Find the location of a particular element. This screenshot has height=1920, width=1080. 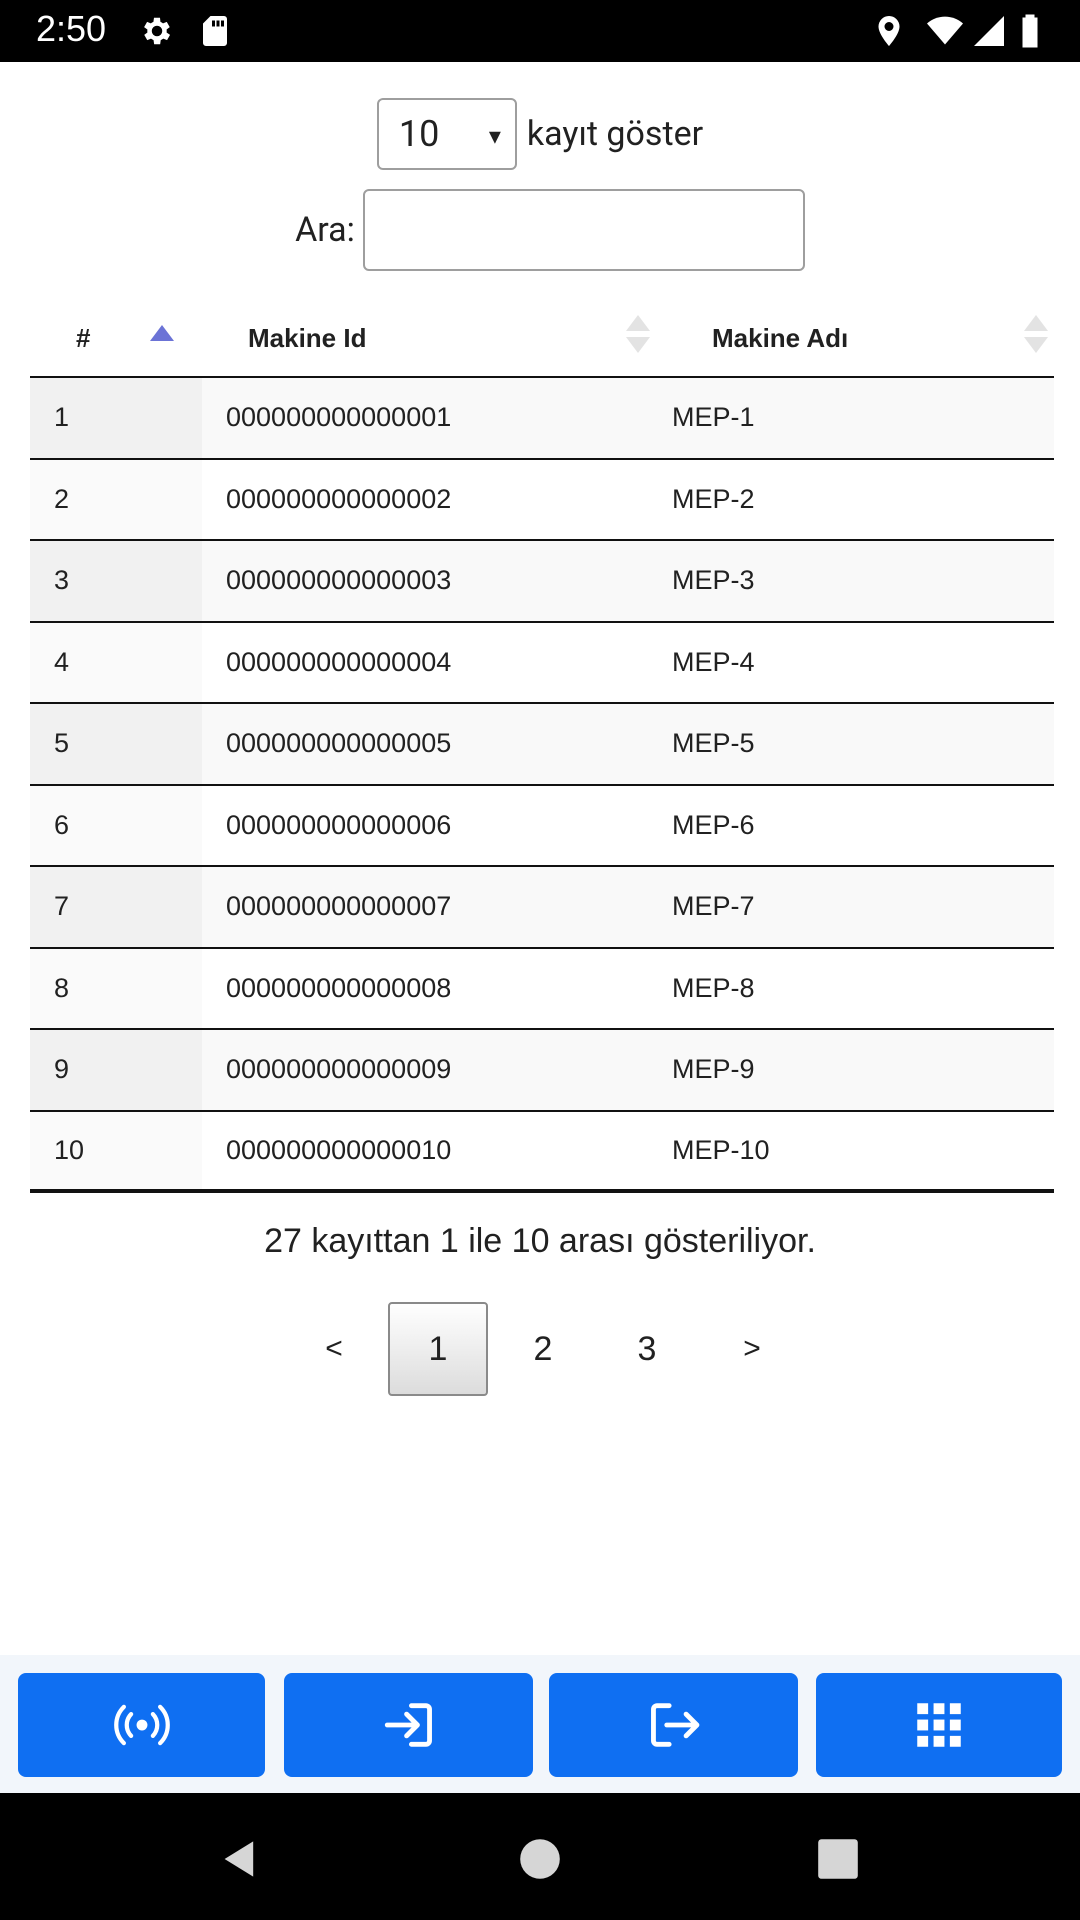

column-header-machine-id: Makine Id is located at coordinates (437, 338).